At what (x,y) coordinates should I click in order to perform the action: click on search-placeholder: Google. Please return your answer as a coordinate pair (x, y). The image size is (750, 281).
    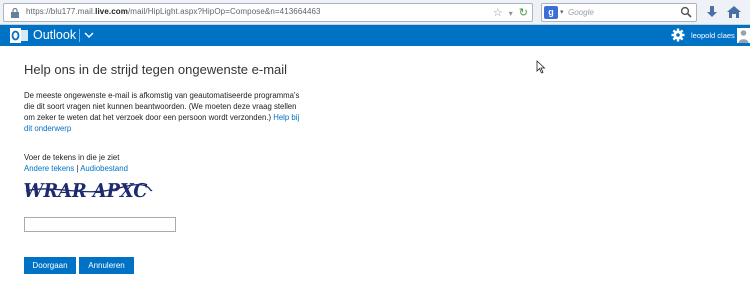
    Looking at the image, I should click on (581, 12).